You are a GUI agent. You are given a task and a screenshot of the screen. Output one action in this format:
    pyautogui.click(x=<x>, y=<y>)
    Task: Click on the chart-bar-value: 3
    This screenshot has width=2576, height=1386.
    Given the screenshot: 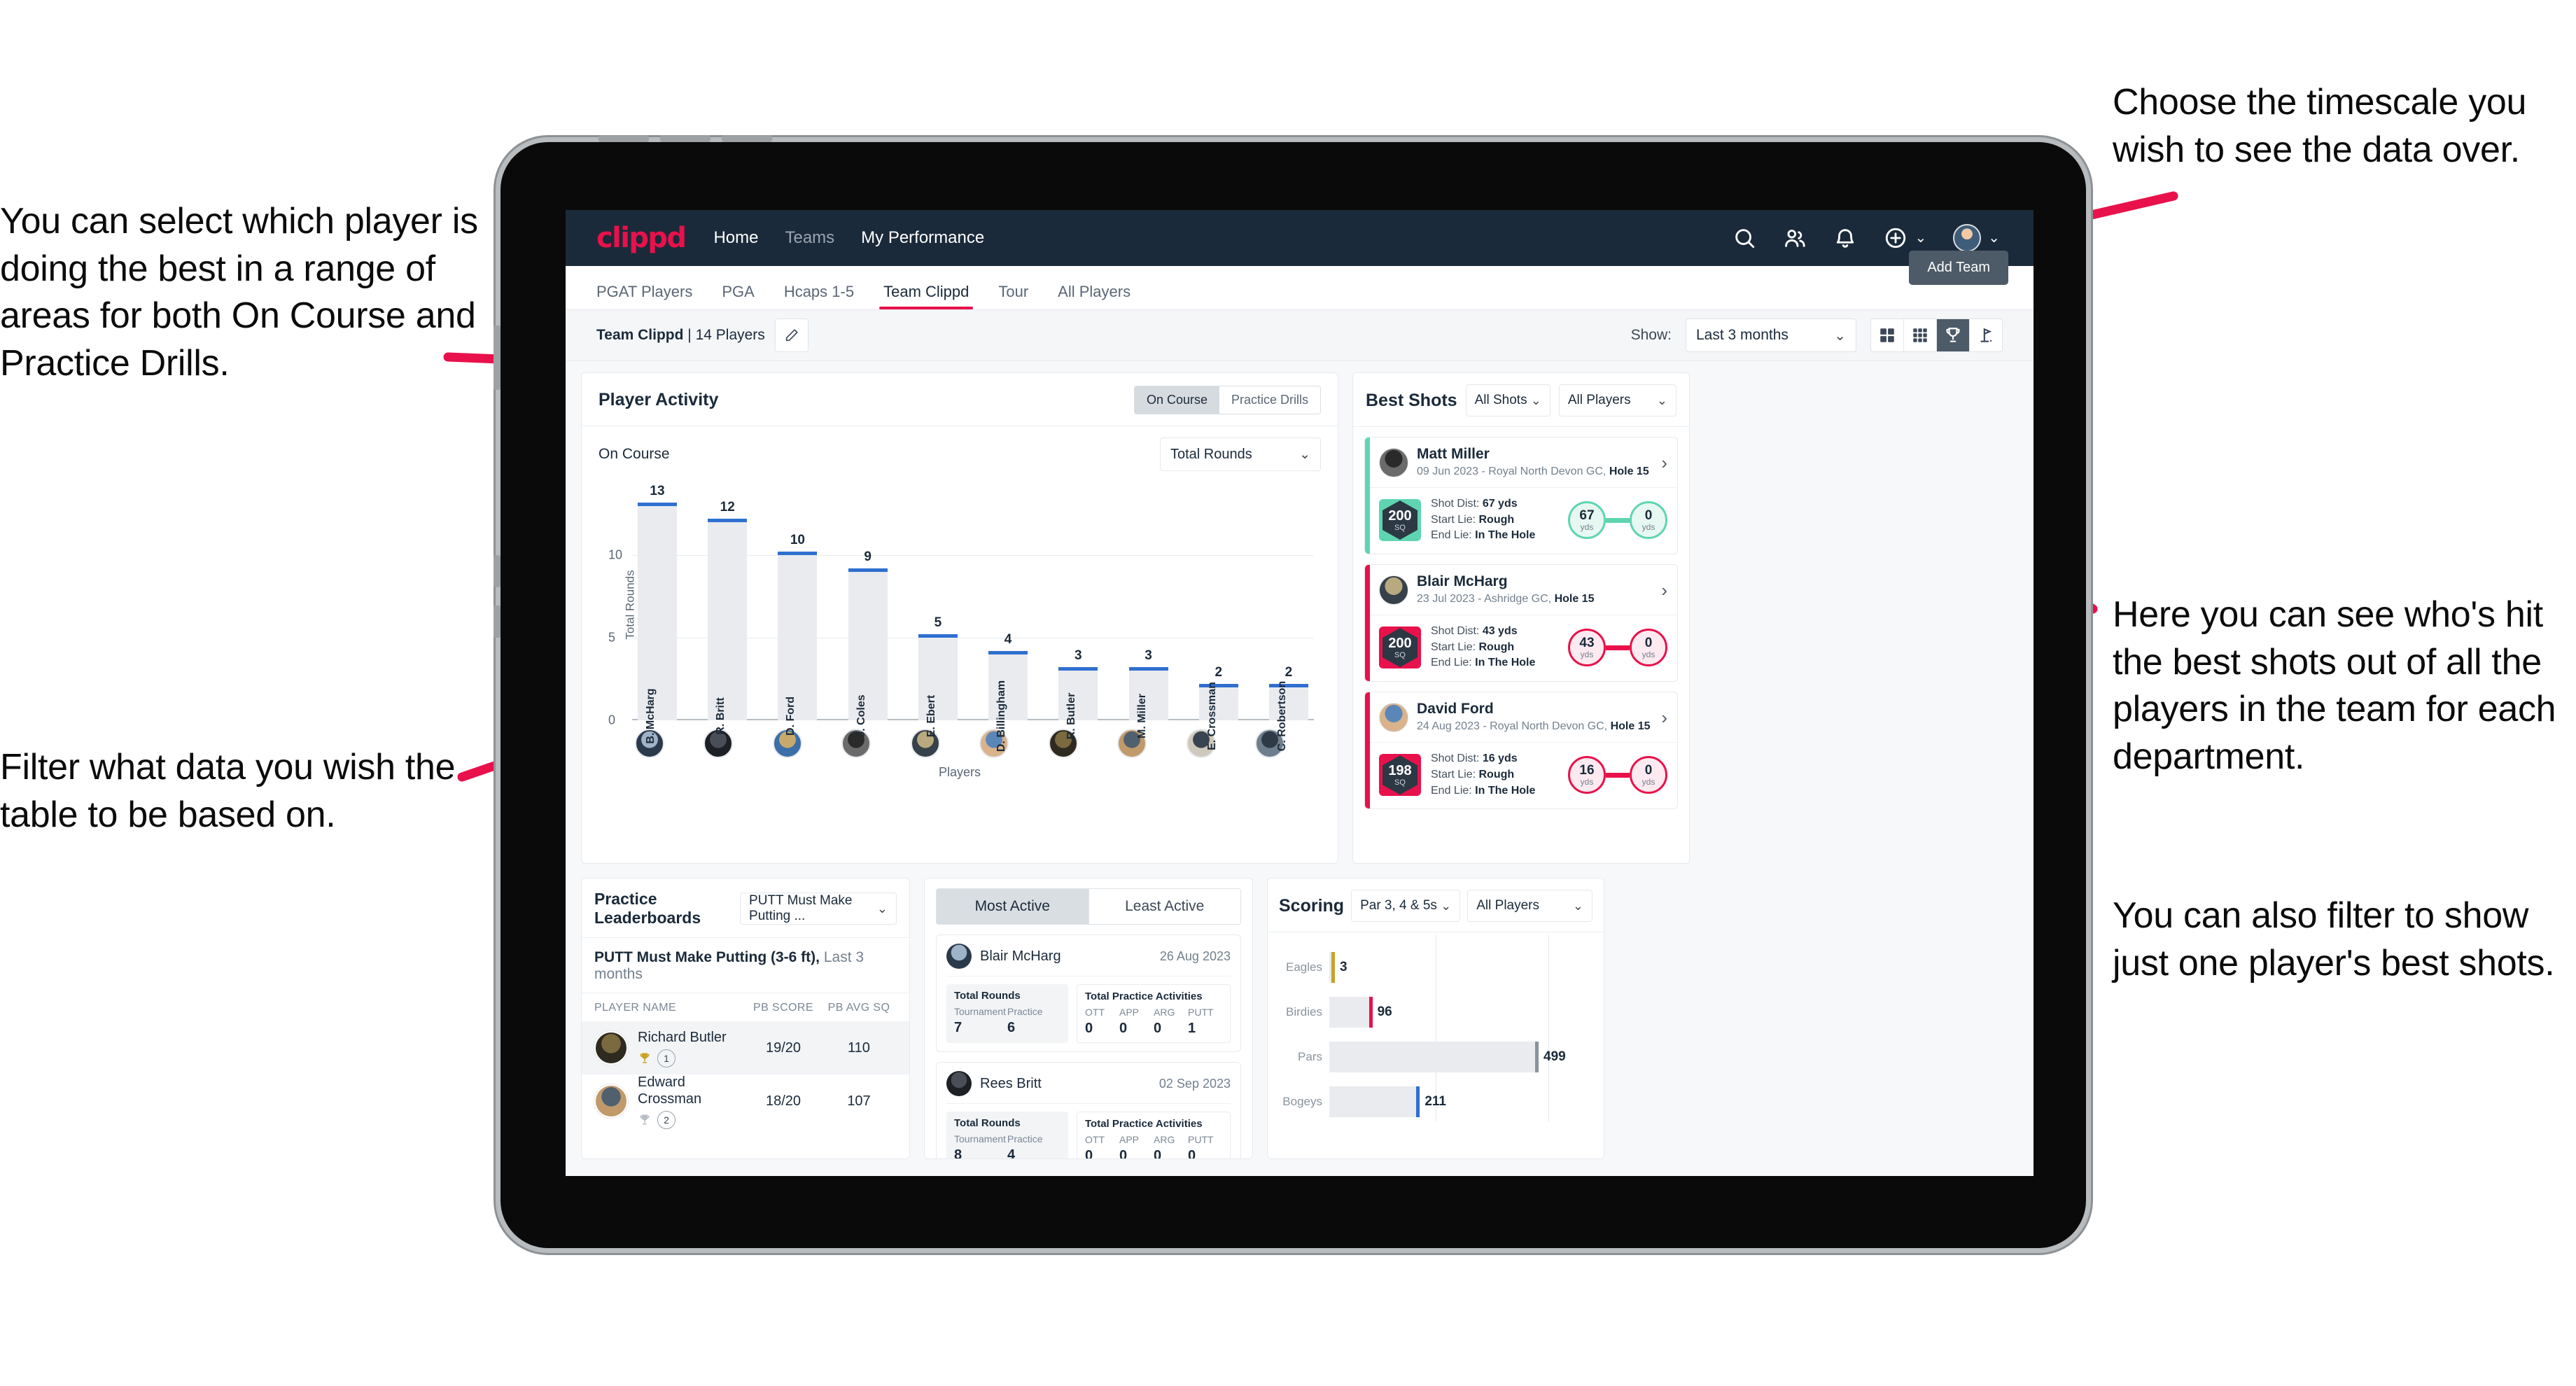 What is the action you would take?
    pyautogui.click(x=1078, y=656)
    